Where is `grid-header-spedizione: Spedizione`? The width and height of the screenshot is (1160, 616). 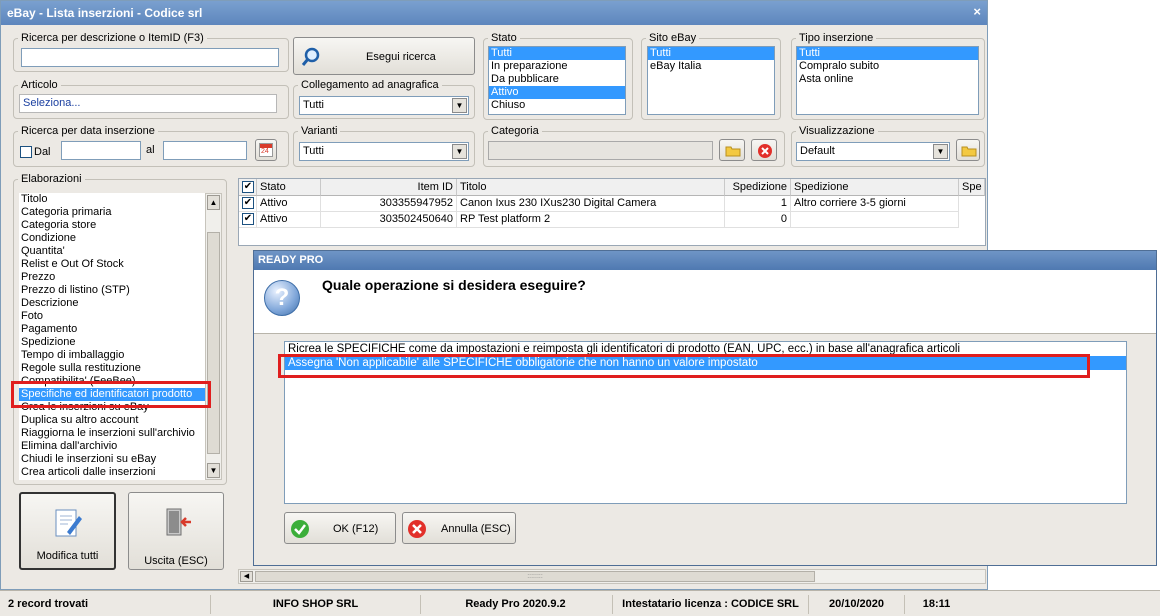
grid-header-spedizione: Spedizione is located at coordinates (875, 187).